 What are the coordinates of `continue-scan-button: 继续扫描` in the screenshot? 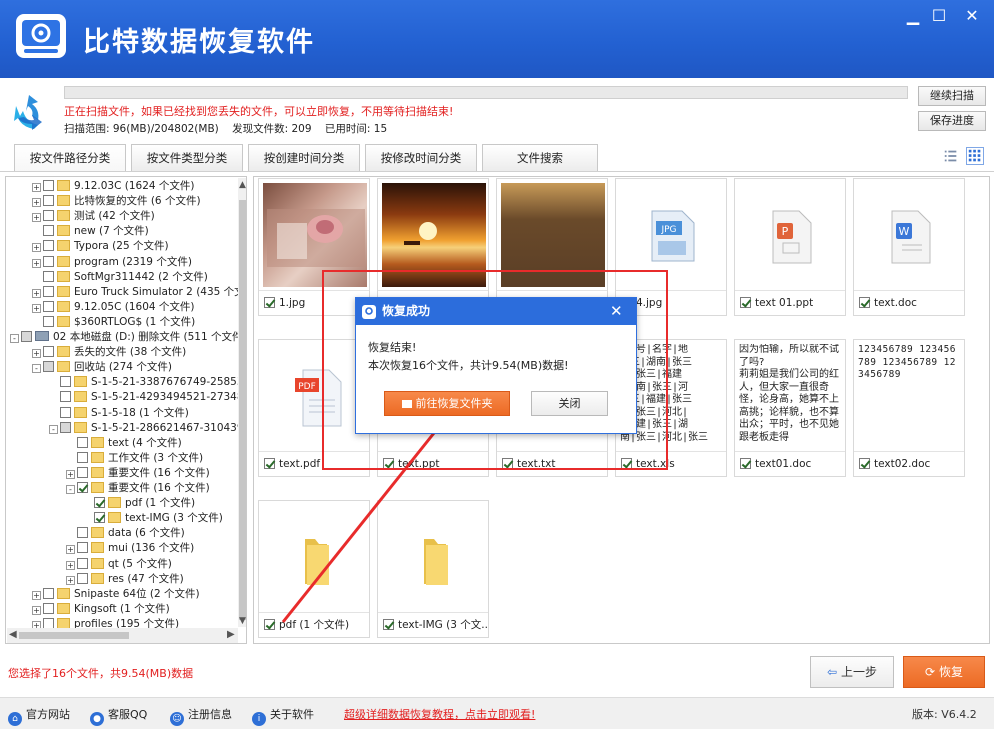 It's located at (952, 96).